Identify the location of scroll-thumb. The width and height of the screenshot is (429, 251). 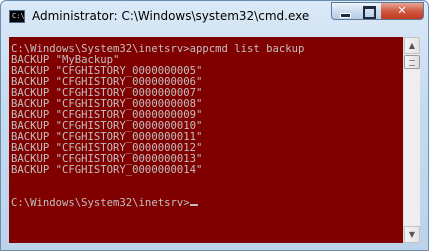
(412, 62).